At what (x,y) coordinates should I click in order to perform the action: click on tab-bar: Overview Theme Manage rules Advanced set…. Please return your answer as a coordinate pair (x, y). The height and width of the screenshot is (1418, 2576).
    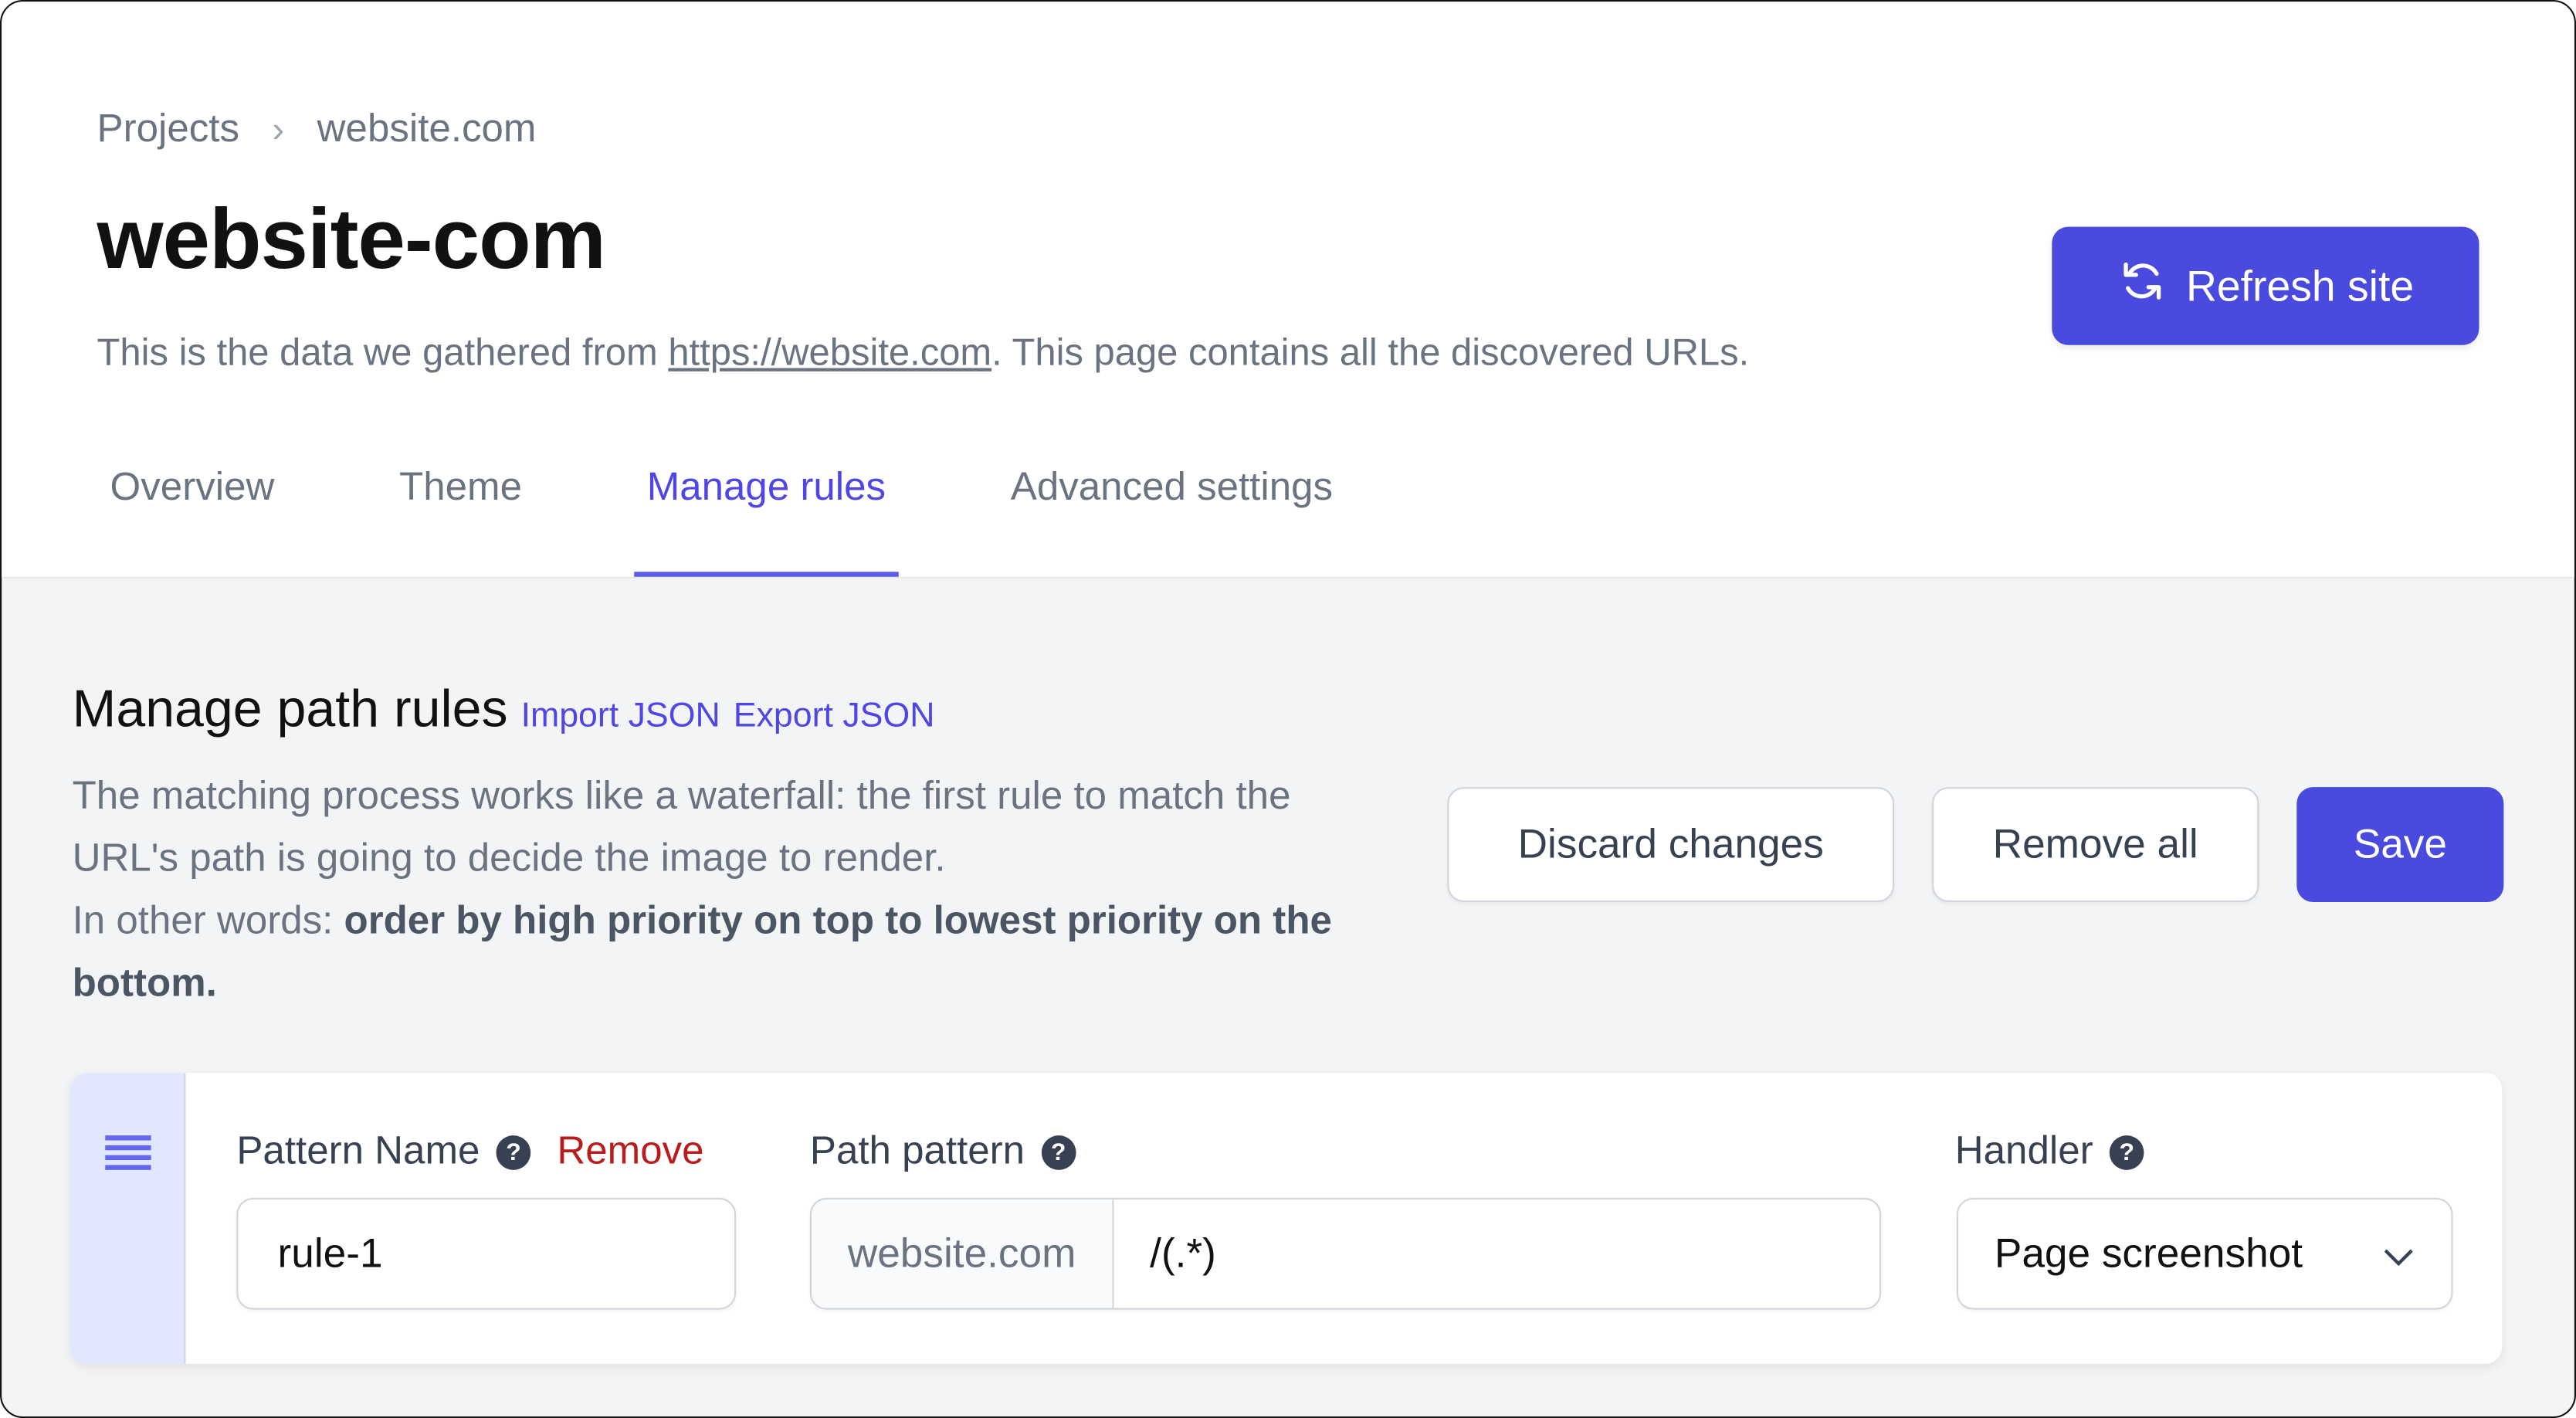
    Looking at the image, I should click on (771, 512).